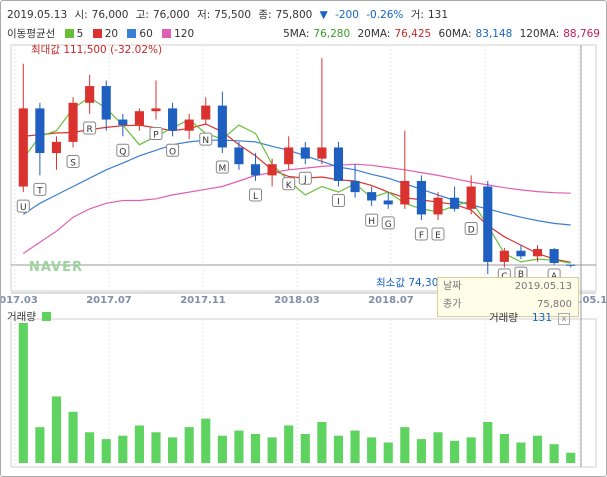 This screenshot has height=477, width=607. What do you see at coordinates (110, 15) in the screenshot?
I see `open-value: 76,000` at bounding box center [110, 15].